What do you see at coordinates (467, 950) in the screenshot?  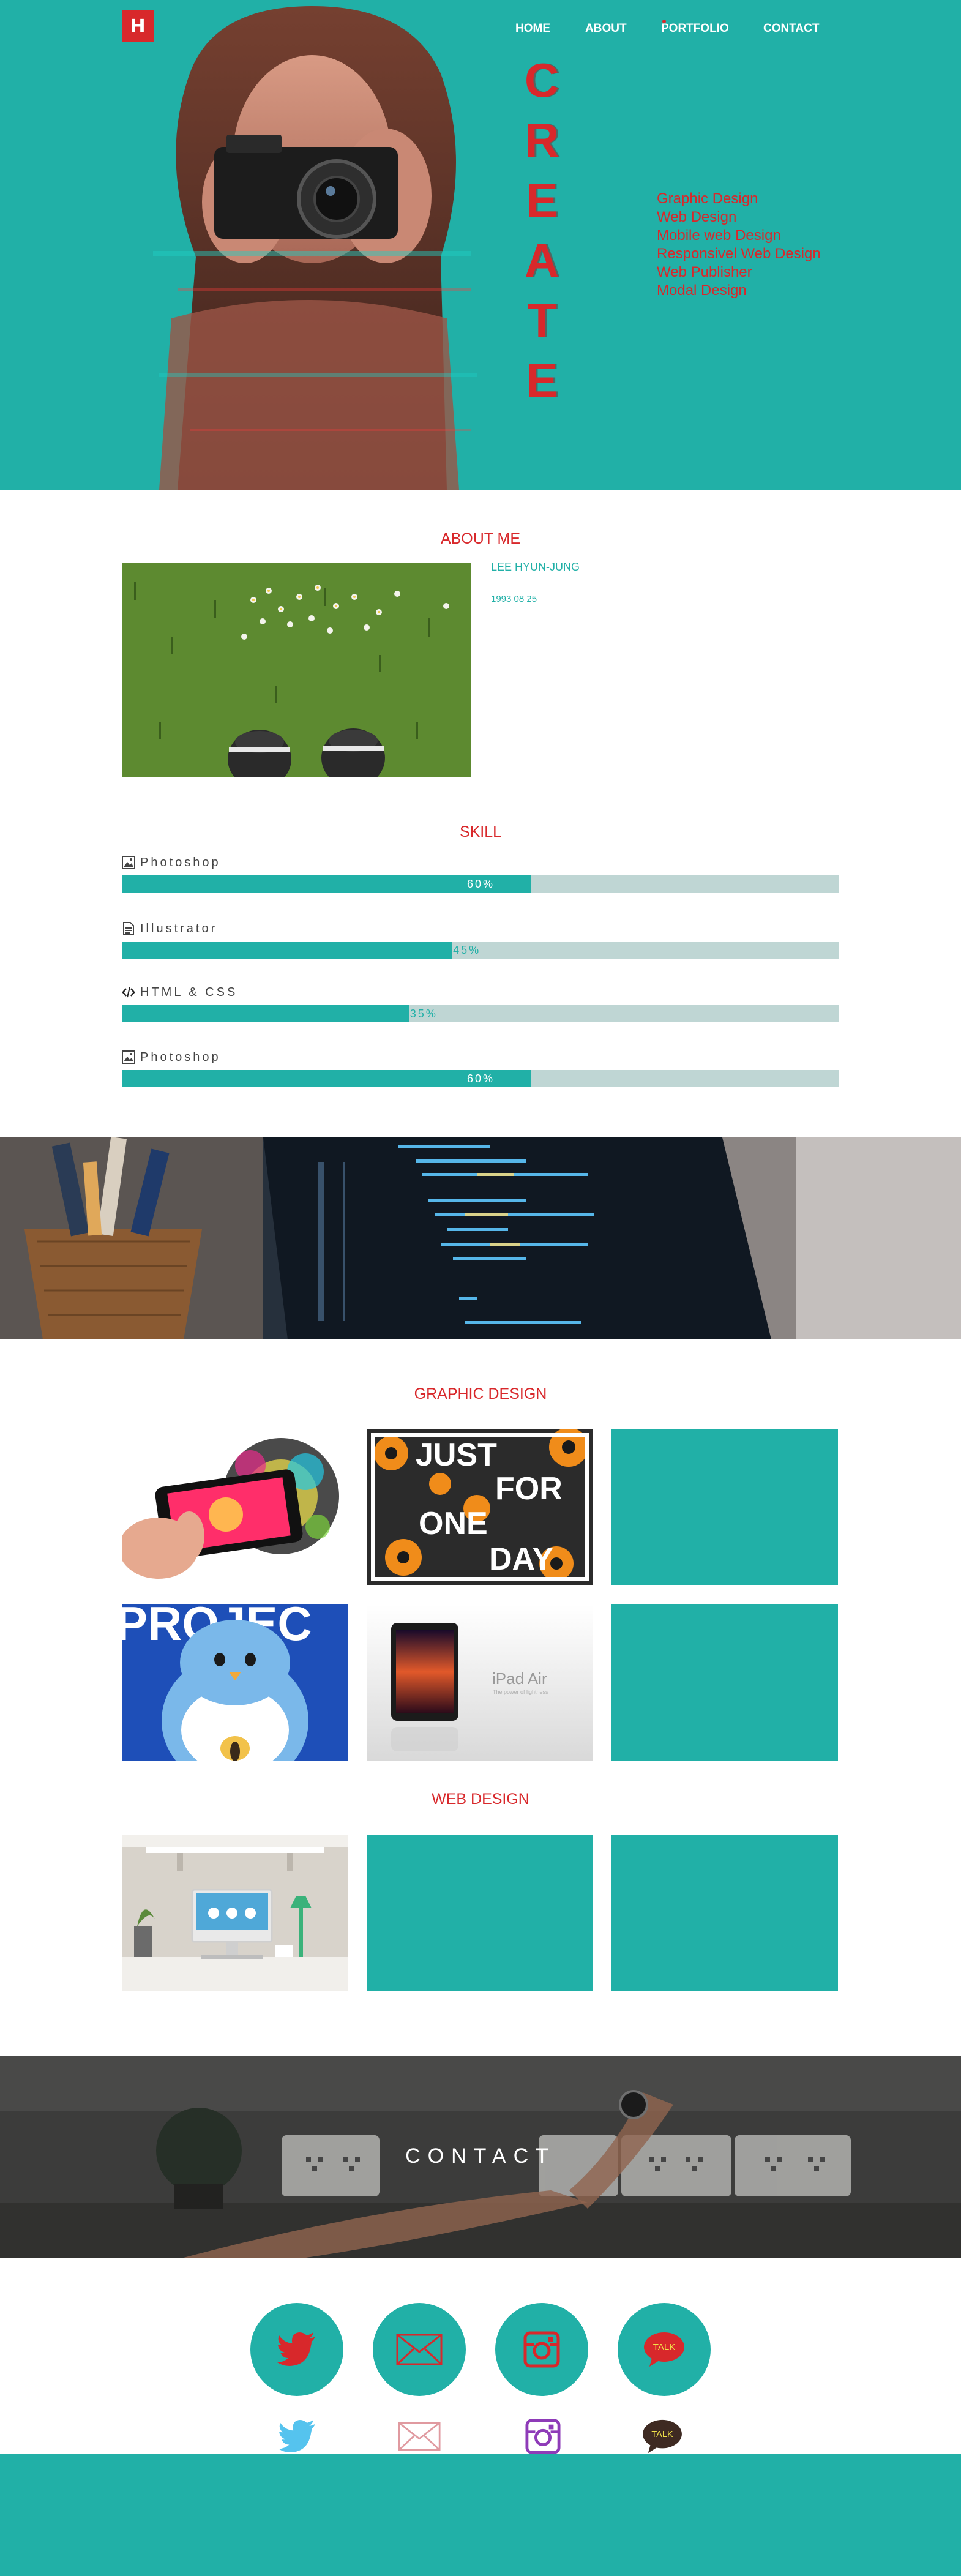 I see `skill-percent: 45%` at bounding box center [467, 950].